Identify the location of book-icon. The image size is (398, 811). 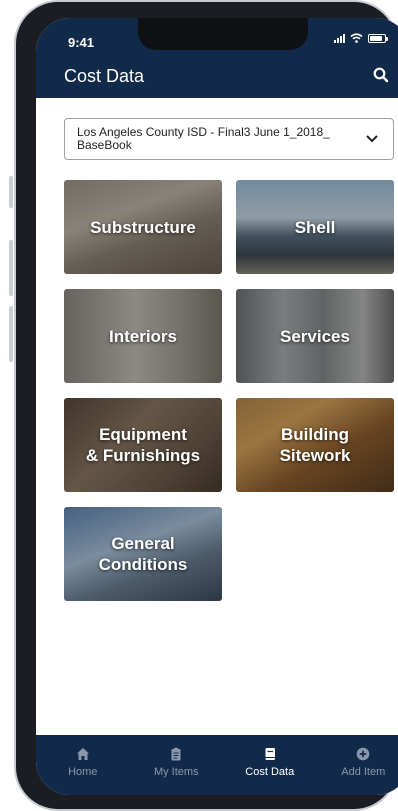
(270, 754).